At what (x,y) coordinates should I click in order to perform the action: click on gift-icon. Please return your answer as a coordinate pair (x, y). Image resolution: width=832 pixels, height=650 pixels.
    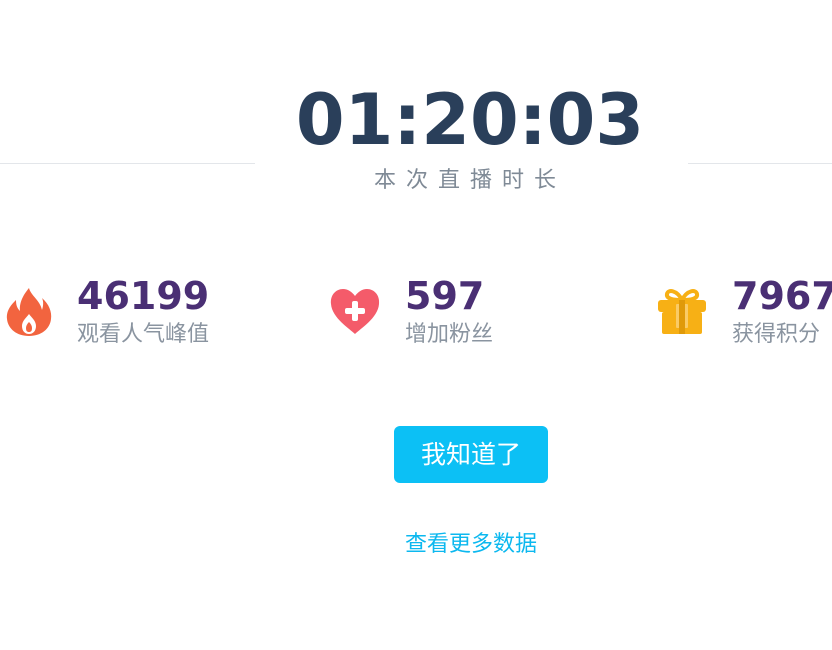
    Looking at the image, I should click on (682, 311).